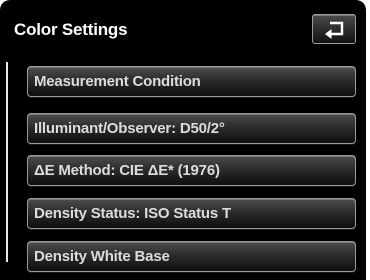 The height and width of the screenshot is (280, 370). What do you see at coordinates (102, 256) in the screenshot?
I see `menu-item-label: Density White Base` at bounding box center [102, 256].